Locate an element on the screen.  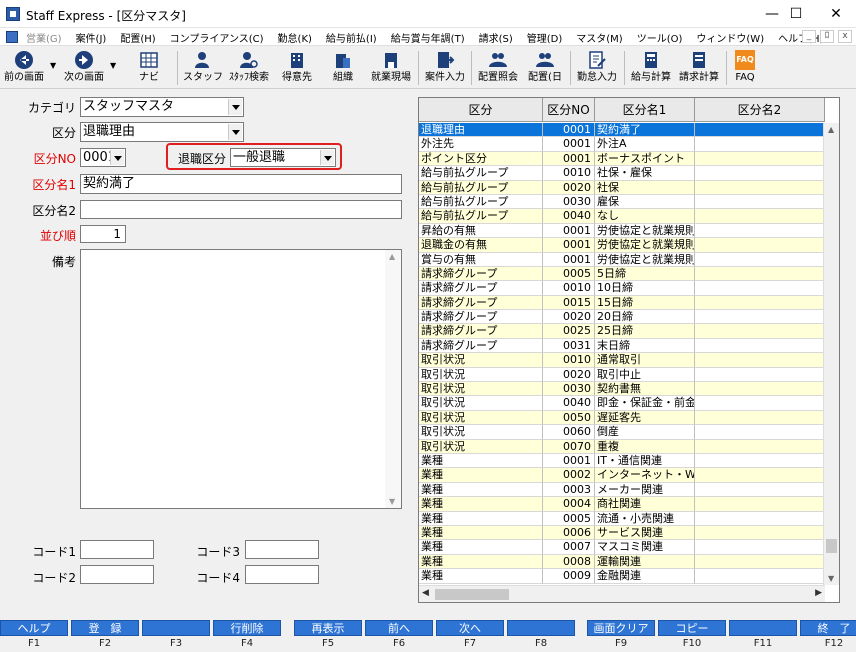
fkey-f3: F3 is located at coordinates (176, 635).